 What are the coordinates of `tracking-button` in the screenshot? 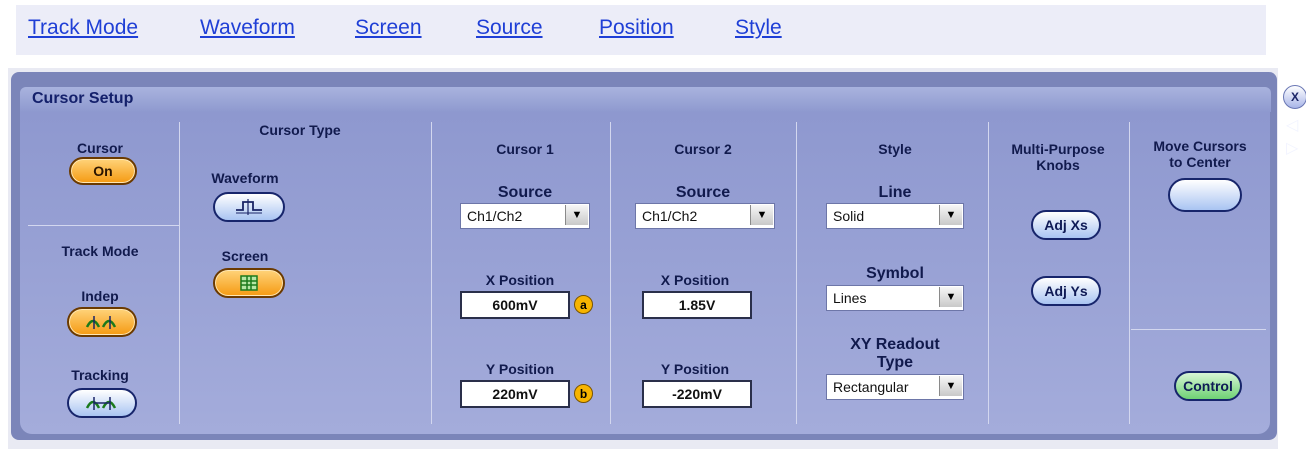 It's located at (102, 403).